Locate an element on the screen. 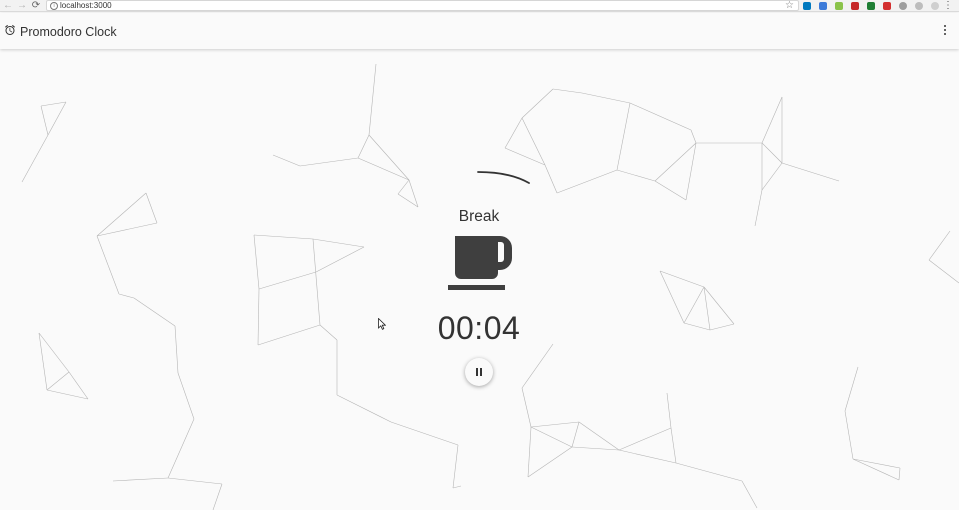 Image resolution: width=959 pixels, height=510 pixels. app-bar: Promodoro Clock is located at coordinates (479, 31).